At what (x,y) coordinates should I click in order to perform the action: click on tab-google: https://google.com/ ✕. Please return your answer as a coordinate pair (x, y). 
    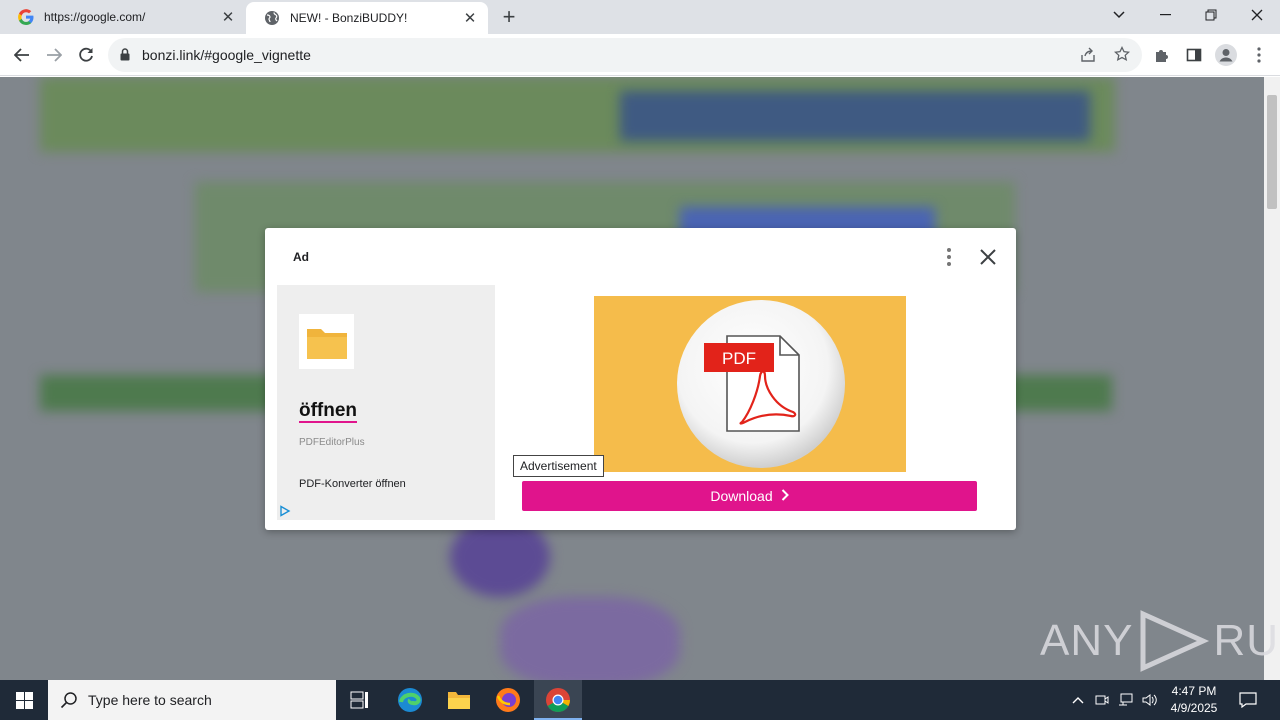
    Looking at the image, I should click on (123, 17).